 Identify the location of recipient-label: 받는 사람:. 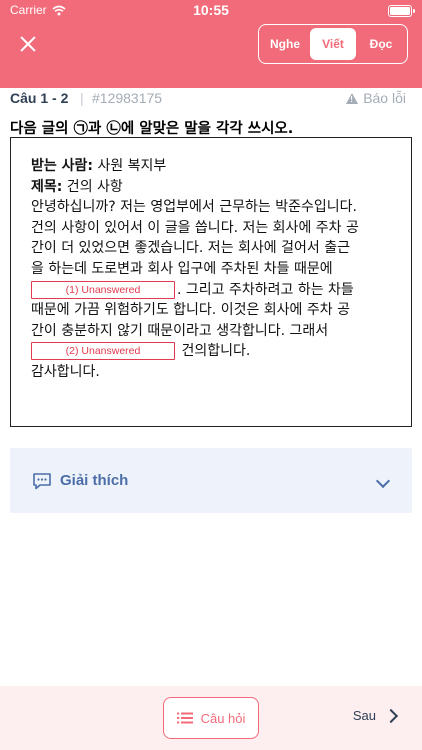
(62, 166).